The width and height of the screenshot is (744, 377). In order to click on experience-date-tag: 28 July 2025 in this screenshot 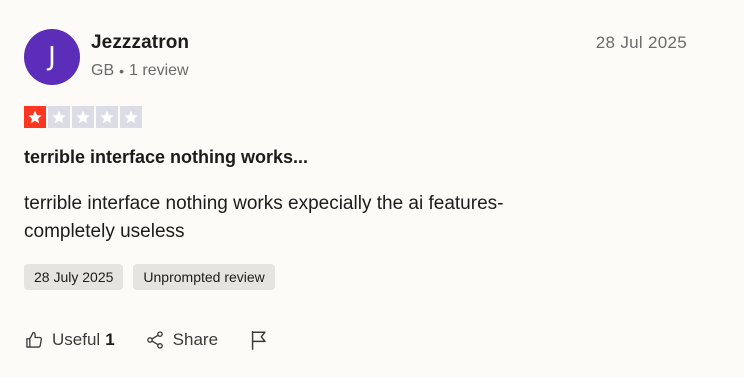, I will do `click(74, 277)`.